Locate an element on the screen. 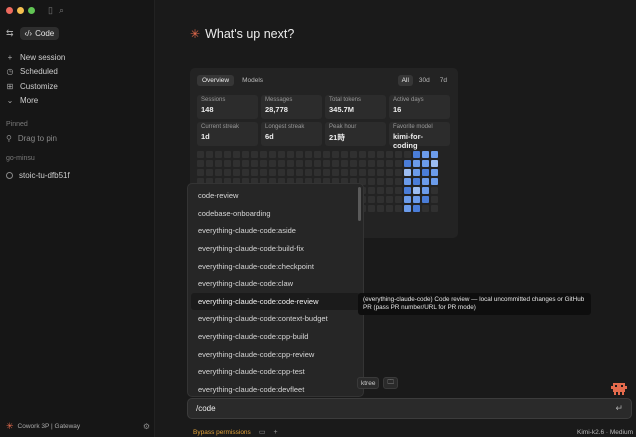 The height and width of the screenshot is (437, 636). command-option: everything-claude-code:devfleet is located at coordinates (275, 388).